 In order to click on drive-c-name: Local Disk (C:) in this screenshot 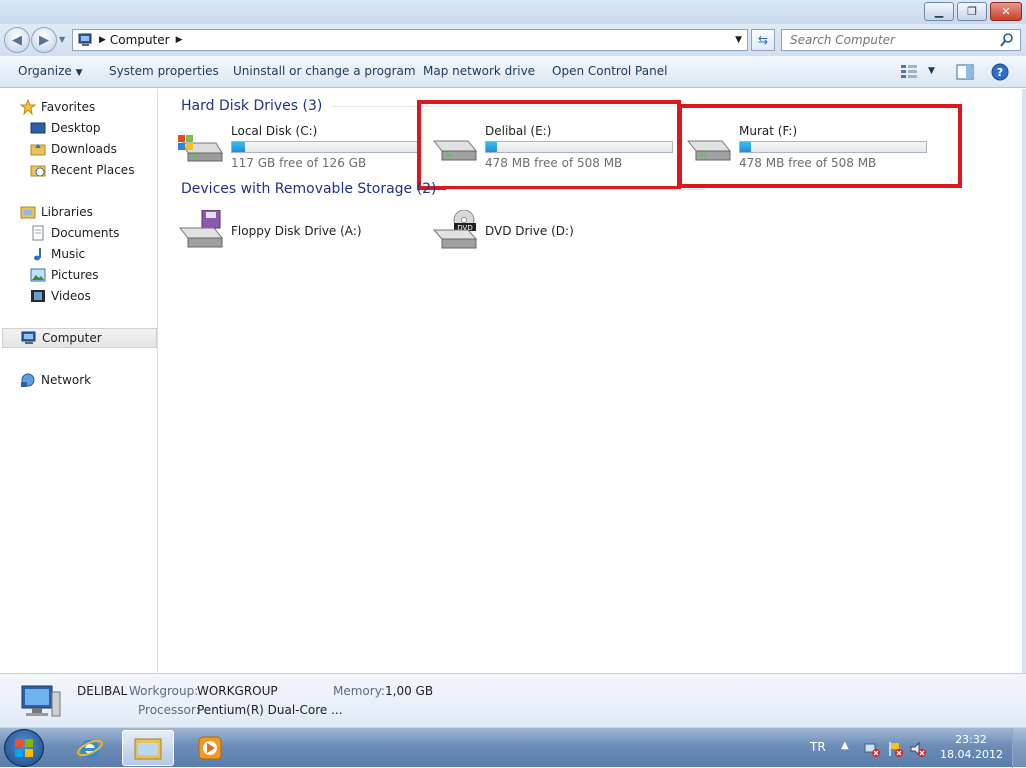, I will do `click(274, 131)`.